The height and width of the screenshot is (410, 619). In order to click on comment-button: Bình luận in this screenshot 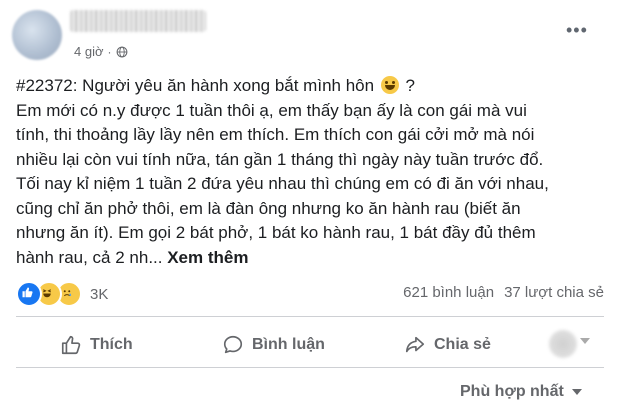, I will do `click(273, 345)`.